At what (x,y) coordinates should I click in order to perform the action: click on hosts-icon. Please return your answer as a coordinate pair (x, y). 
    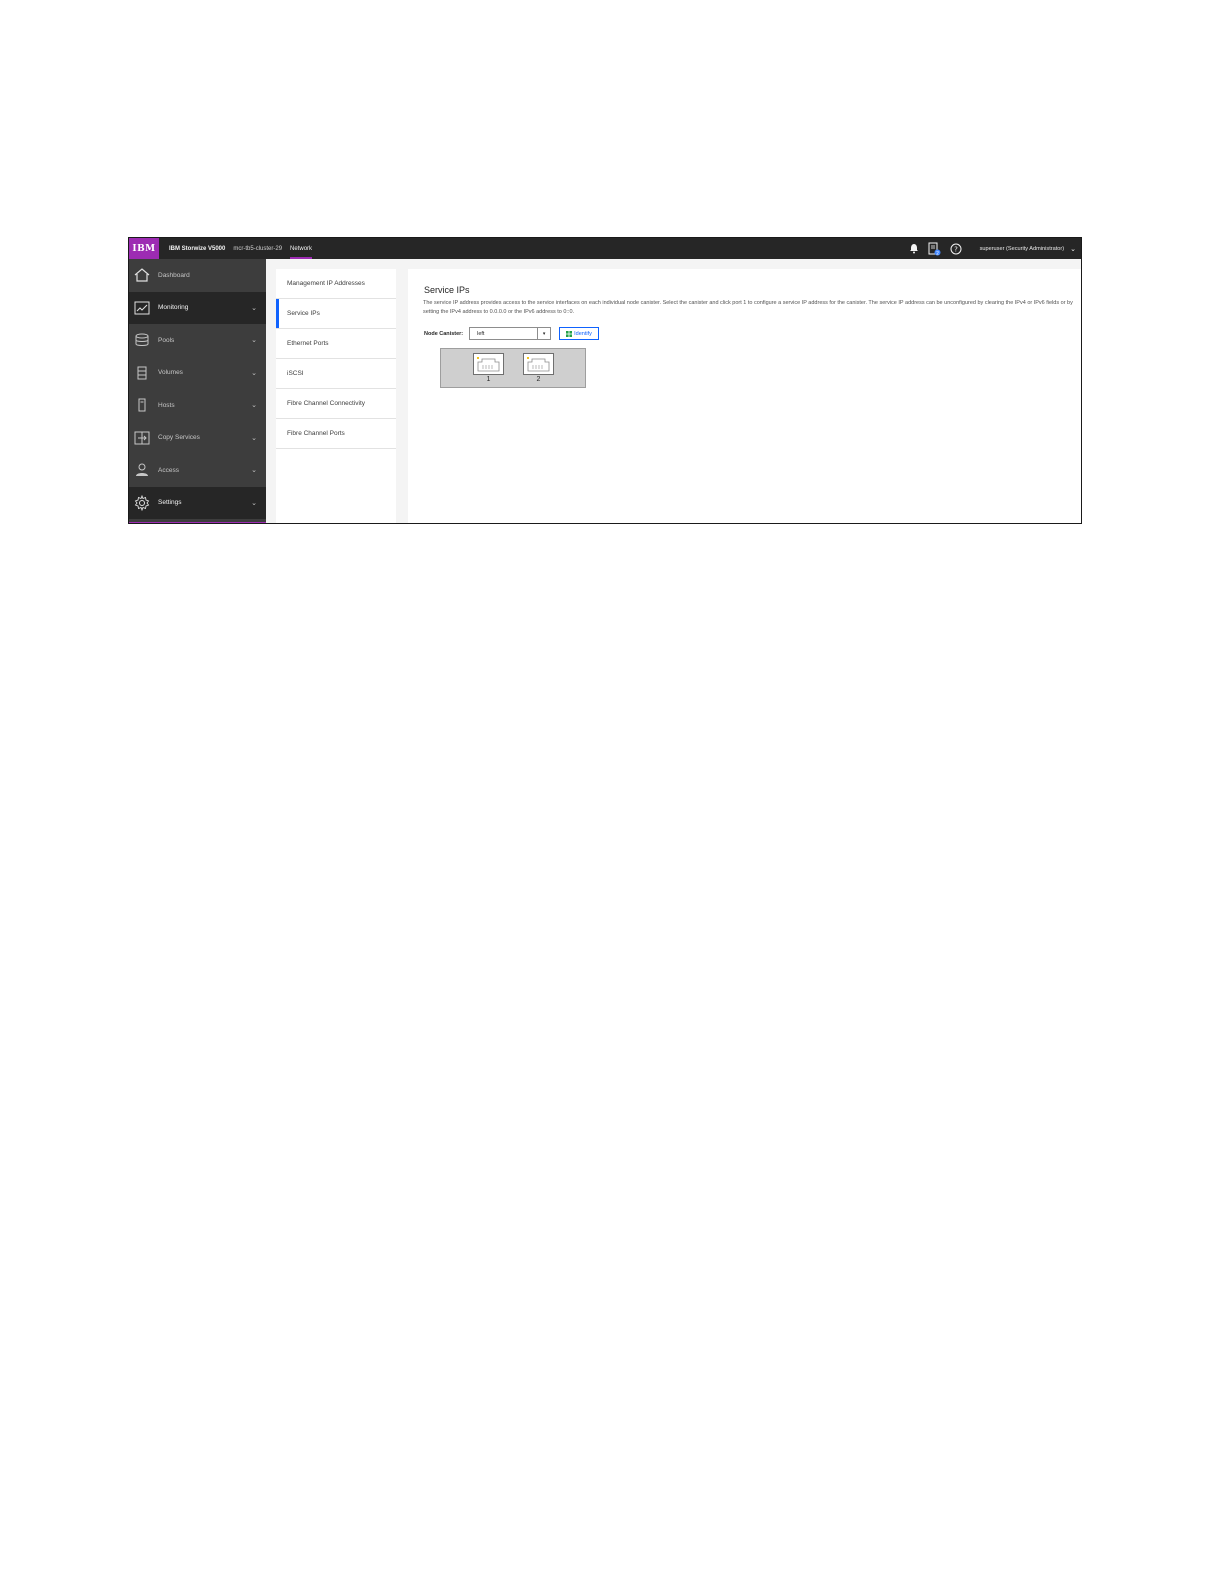
    Looking at the image, I should click on (142, 405).